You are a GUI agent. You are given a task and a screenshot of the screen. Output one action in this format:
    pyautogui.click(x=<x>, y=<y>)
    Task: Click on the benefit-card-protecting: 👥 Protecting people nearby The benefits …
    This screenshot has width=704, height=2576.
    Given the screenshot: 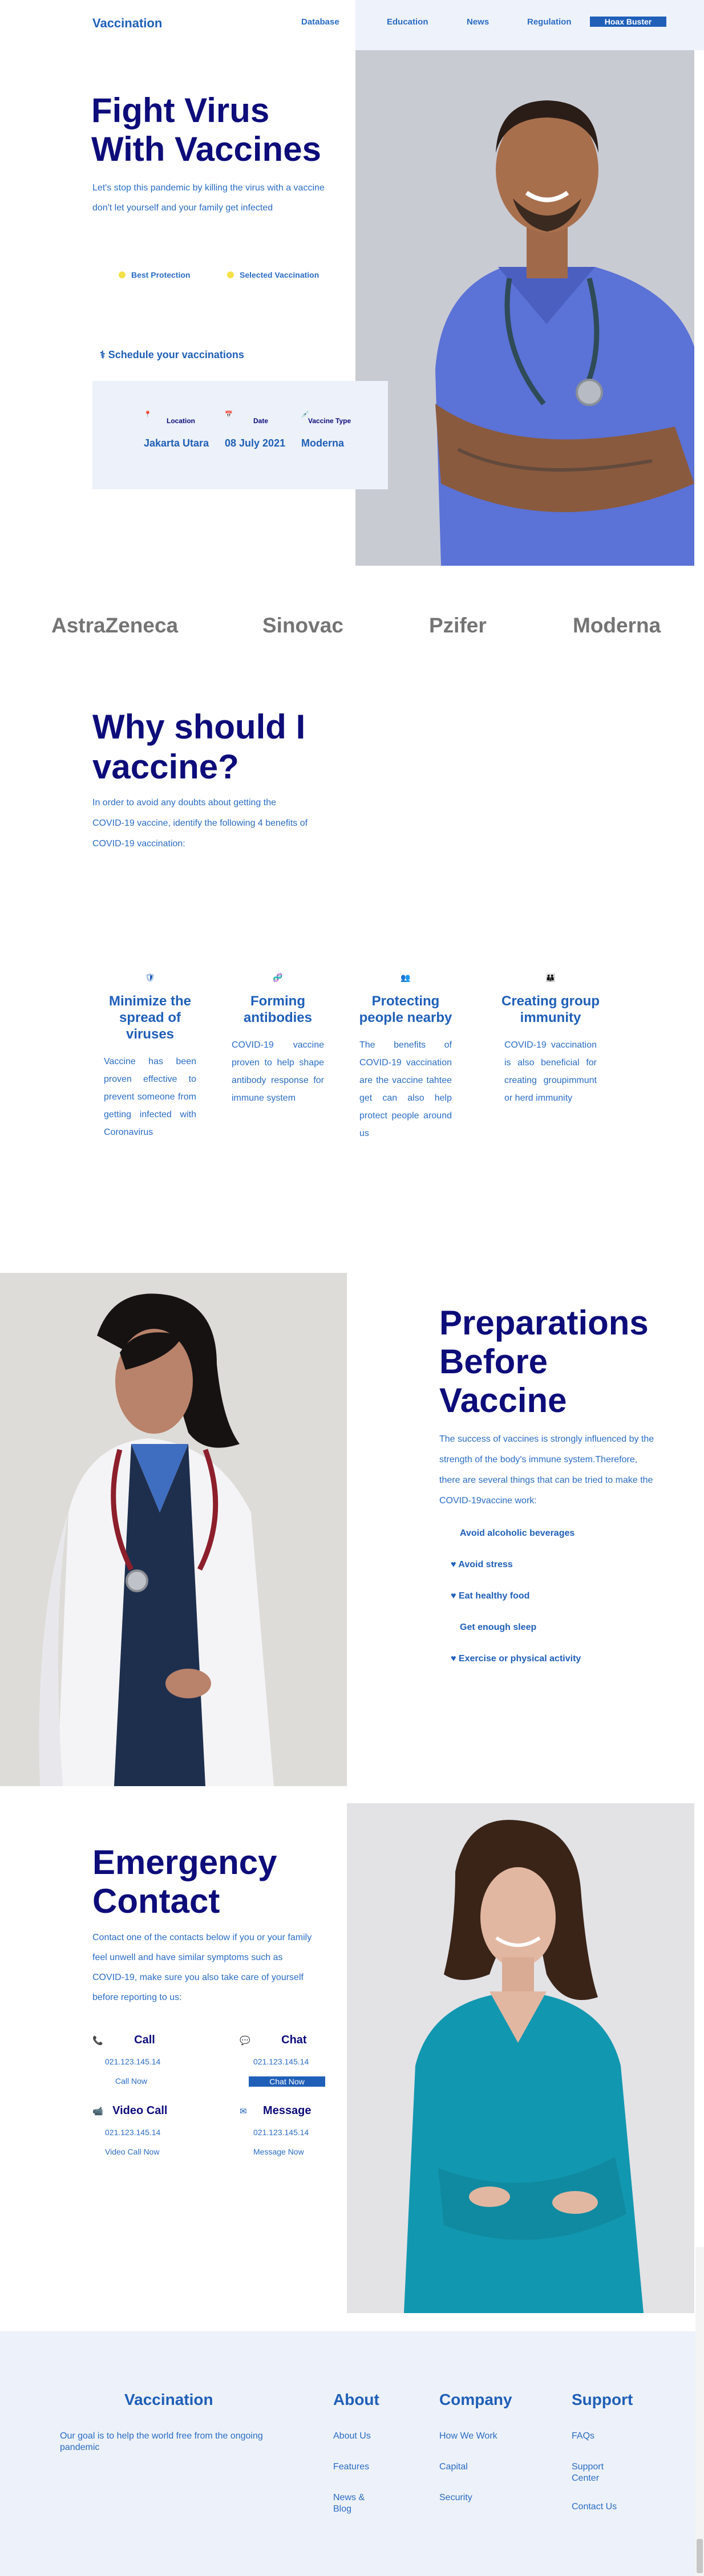 What is the action you would take?
    pyautogui.click(x=405, y=1057)
    